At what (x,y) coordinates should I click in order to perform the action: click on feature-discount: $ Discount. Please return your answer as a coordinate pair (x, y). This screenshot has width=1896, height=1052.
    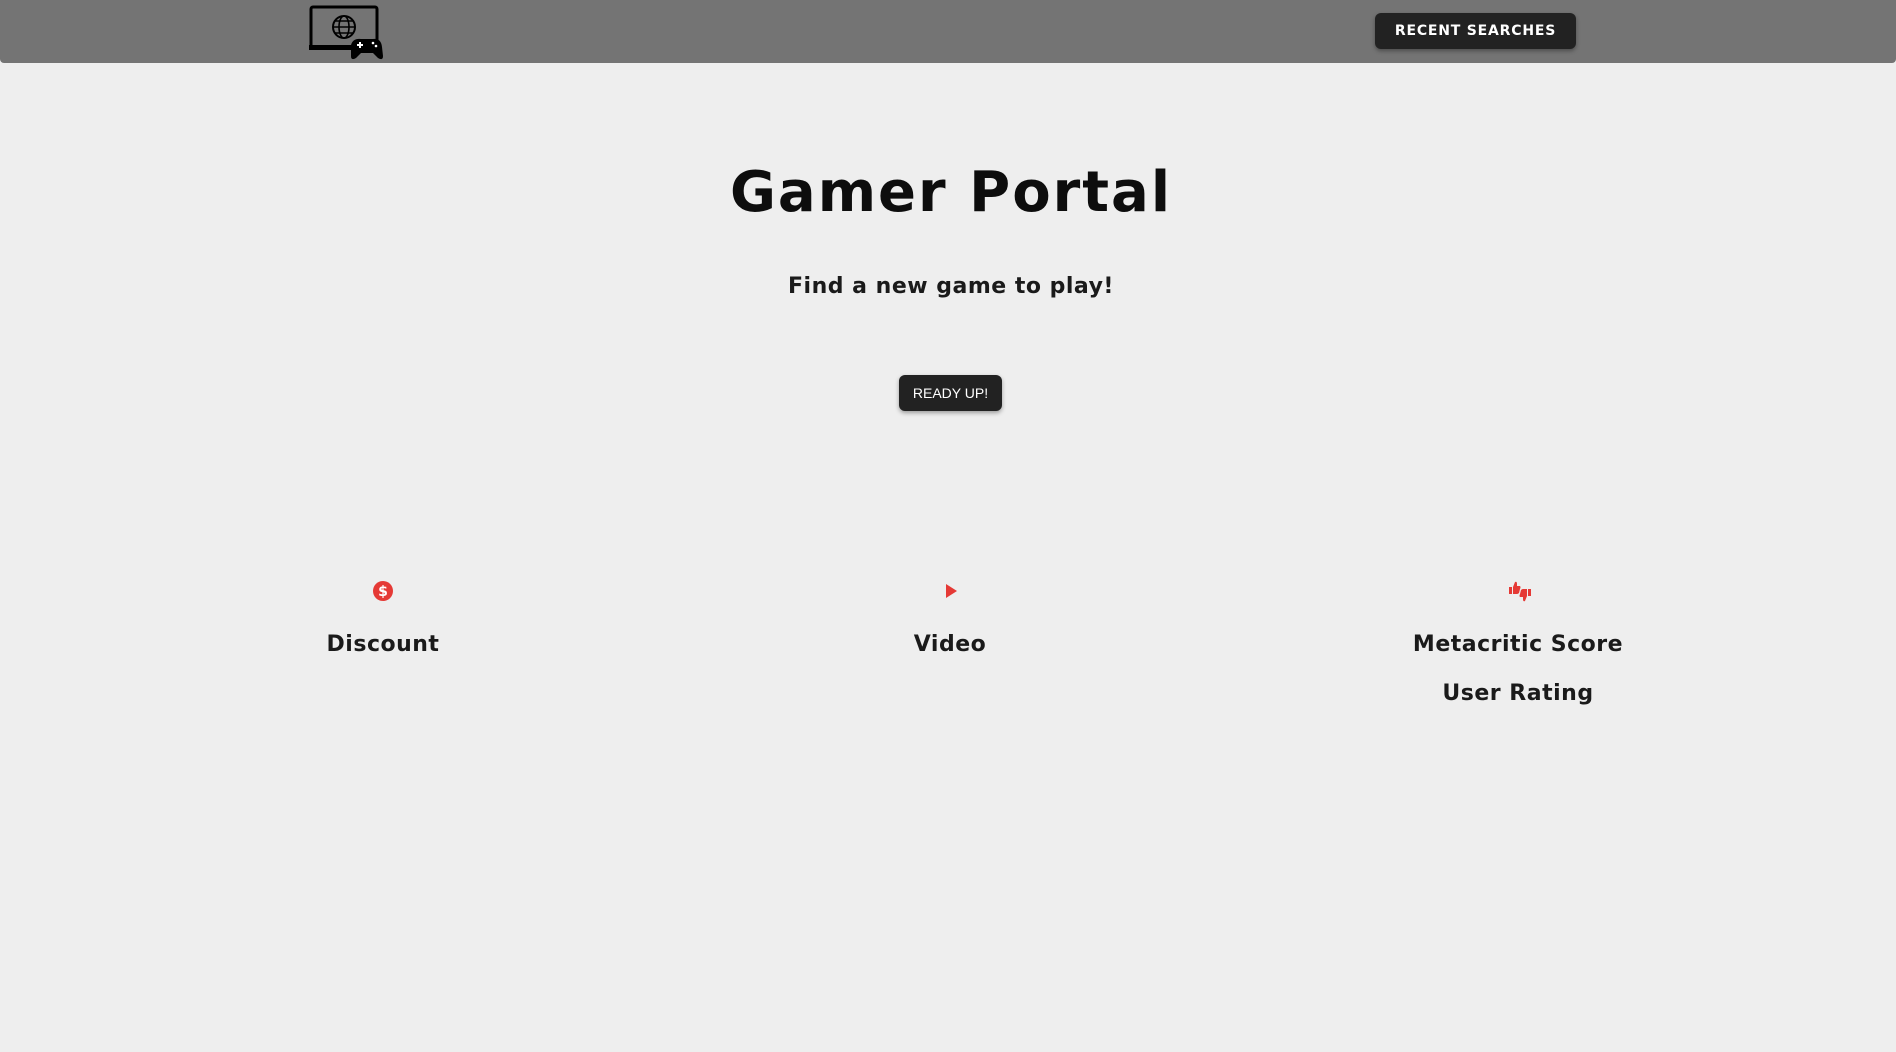
    Looking at the image, I should click on (383, 618).